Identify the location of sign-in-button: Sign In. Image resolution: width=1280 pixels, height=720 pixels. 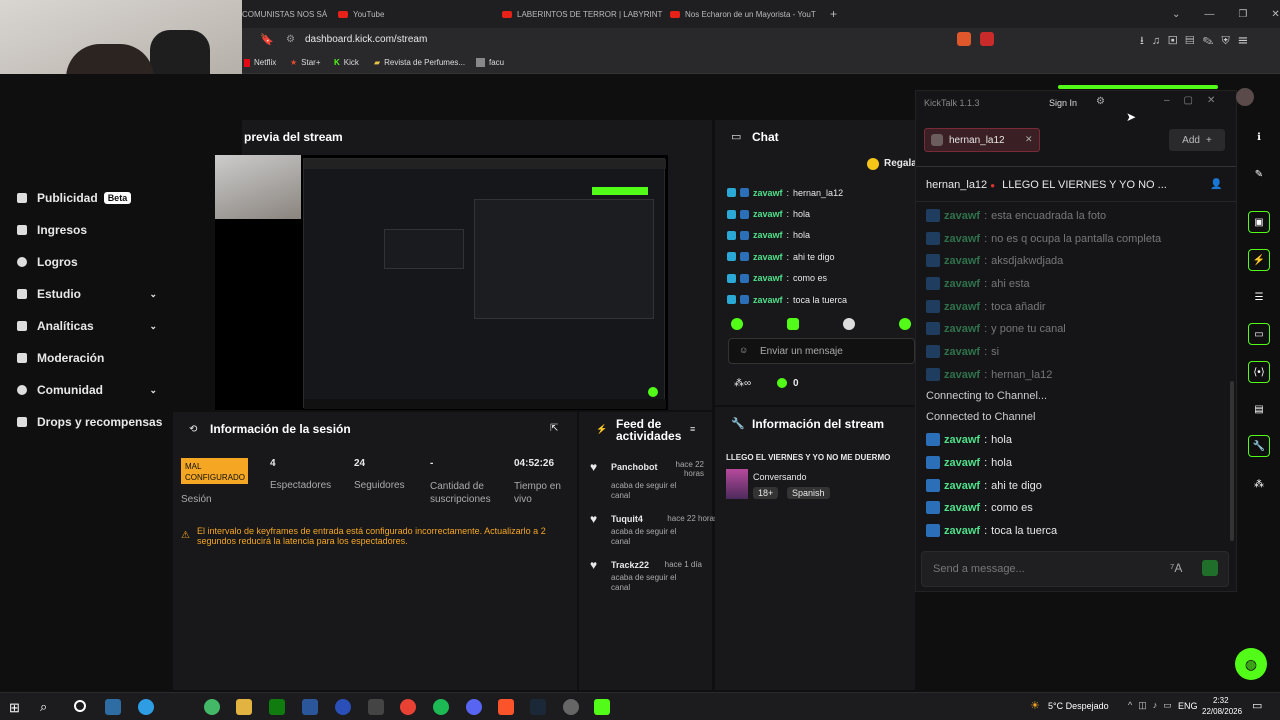
(1063, 103).